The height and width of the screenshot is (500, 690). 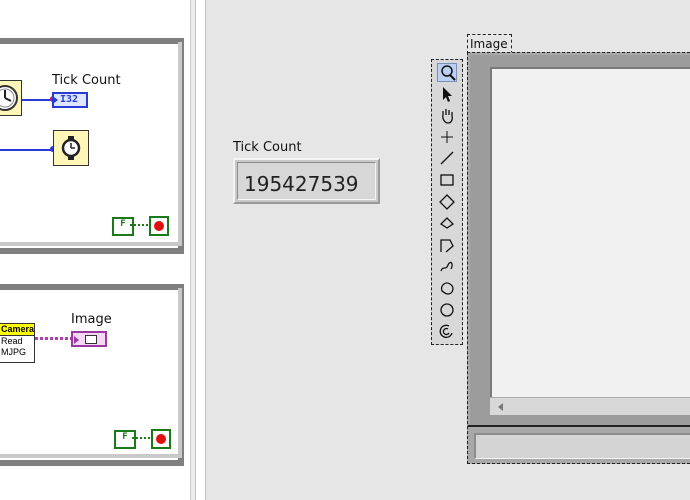 What do you see at coordinates (447, 158) in the screenshot?
I see `line-icon` at bounding box center [447, 158].